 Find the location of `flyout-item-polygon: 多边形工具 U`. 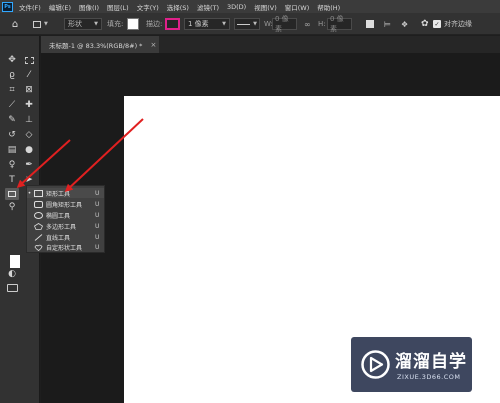

flyout-item-polygon: 多边形工具 U is located at coordinates (65, 226).